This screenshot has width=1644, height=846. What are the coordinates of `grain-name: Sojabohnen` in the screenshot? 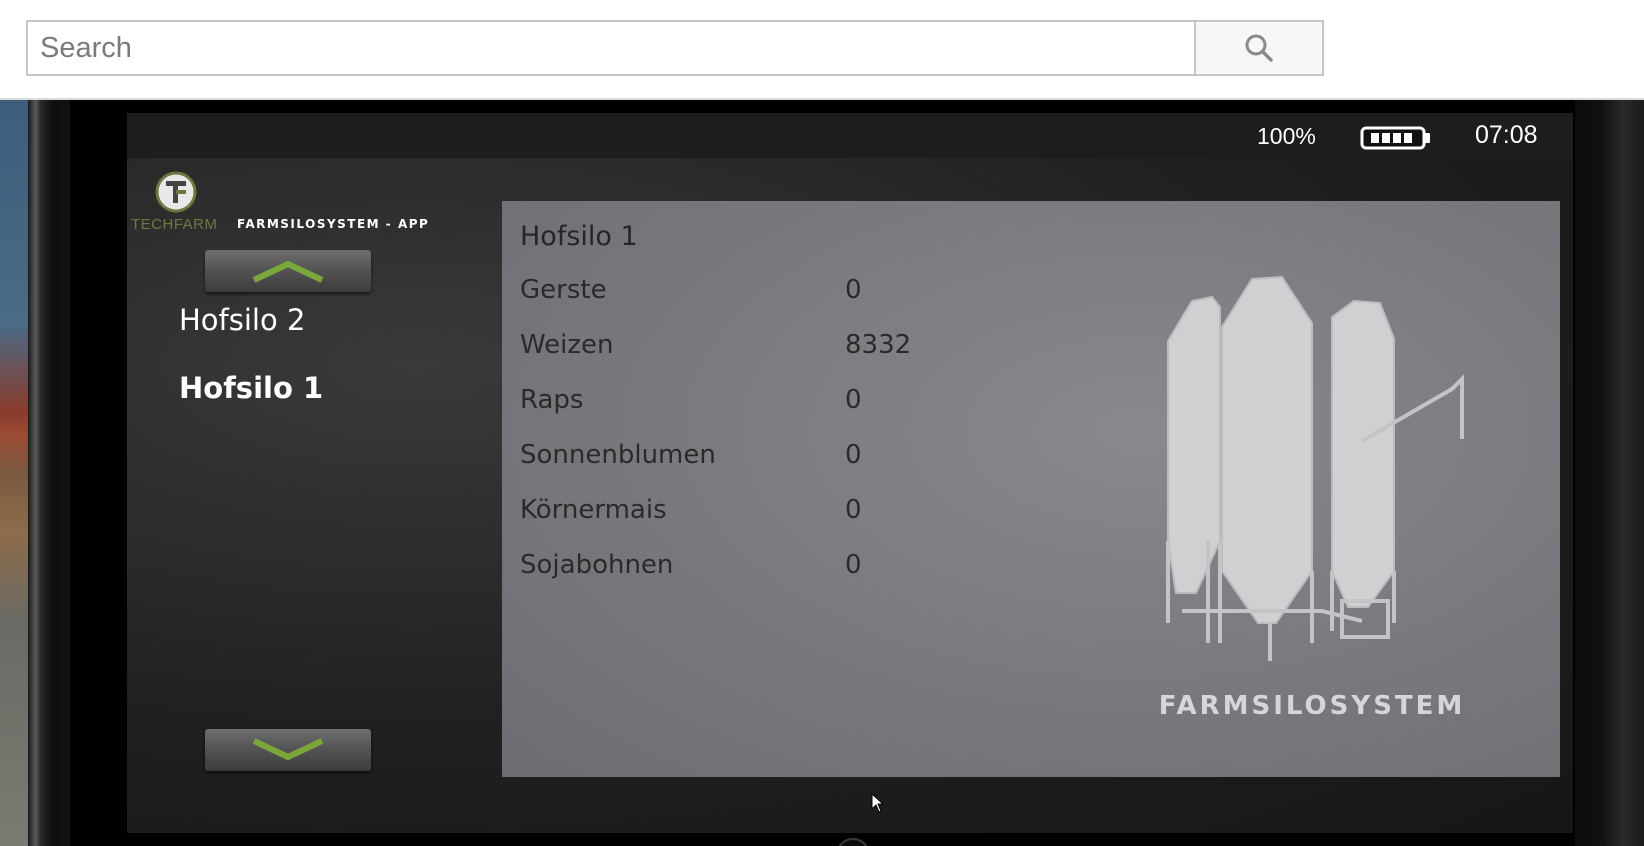 It's located at (597, 565).